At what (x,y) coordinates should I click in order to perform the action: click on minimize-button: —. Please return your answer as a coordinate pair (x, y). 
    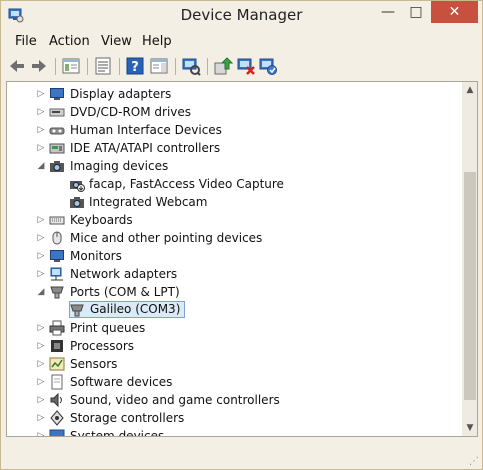
    Looking at the image, I should click on (388, 12).